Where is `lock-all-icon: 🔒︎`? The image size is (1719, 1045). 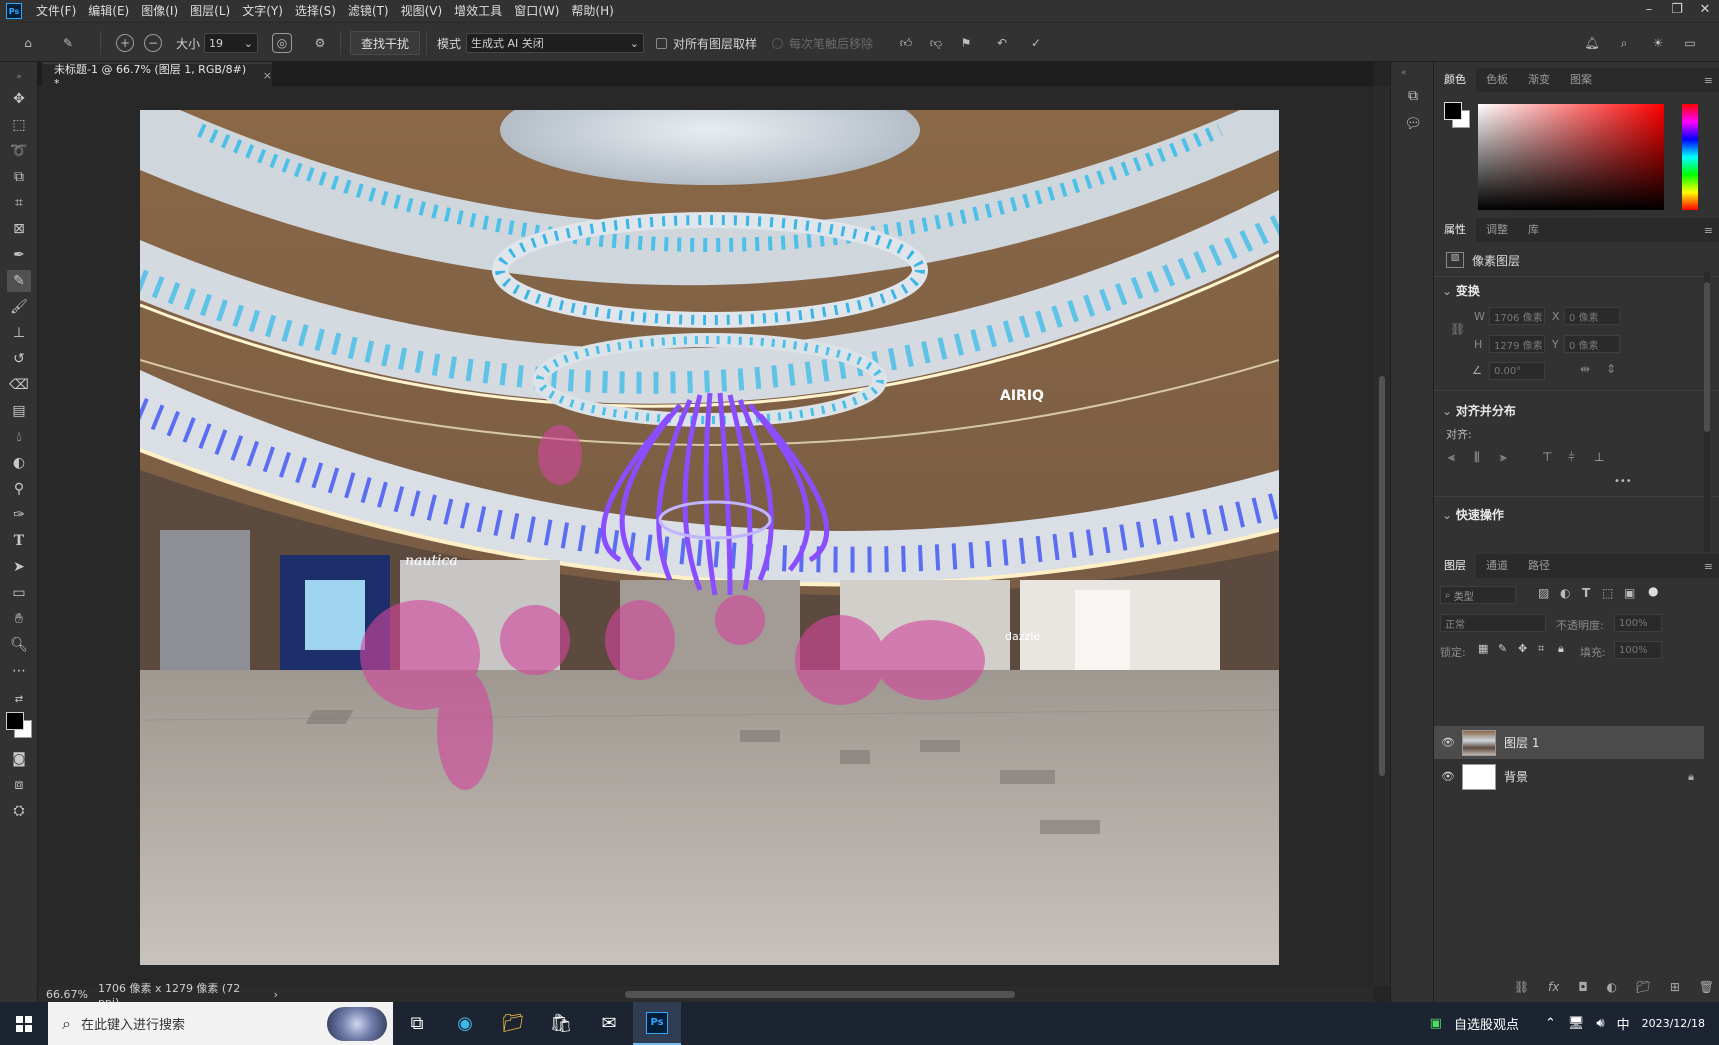 lock-all-icon: 🔒︎ is located at coordinates (1561, 649).